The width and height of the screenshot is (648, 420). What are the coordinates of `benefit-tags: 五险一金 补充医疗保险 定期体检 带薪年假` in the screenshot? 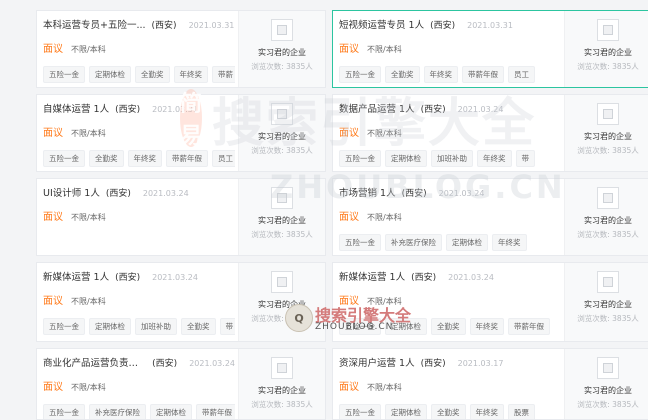 It's located at (139, 411).